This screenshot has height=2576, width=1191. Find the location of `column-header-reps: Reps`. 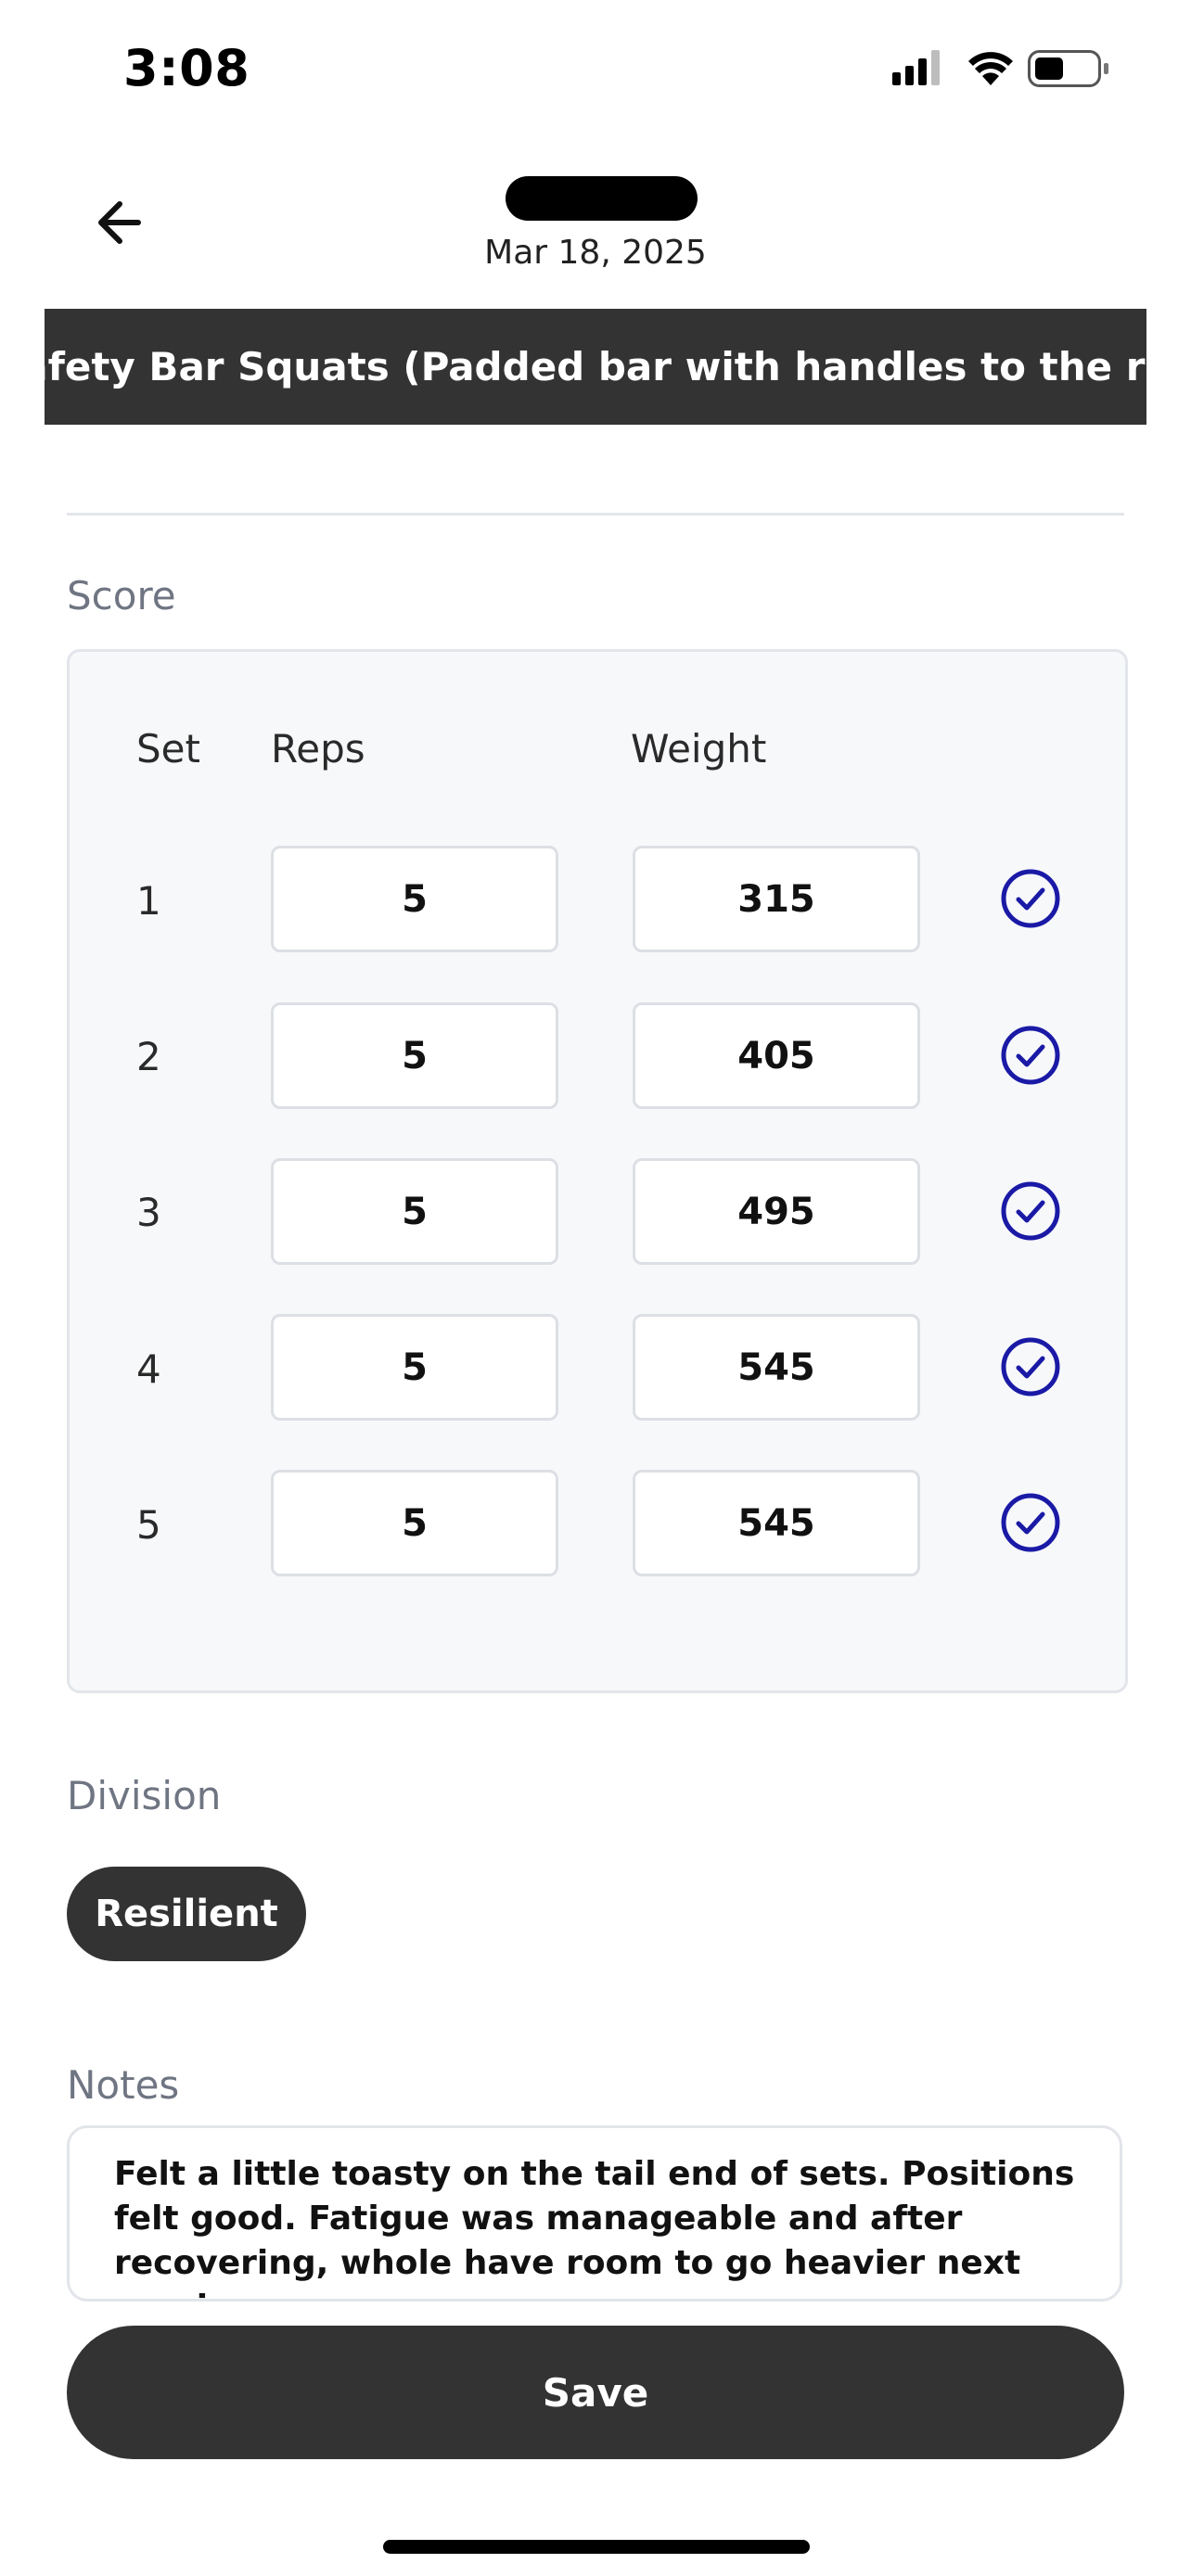

column-header-reps: Reps is located at coordinates (318, 749).